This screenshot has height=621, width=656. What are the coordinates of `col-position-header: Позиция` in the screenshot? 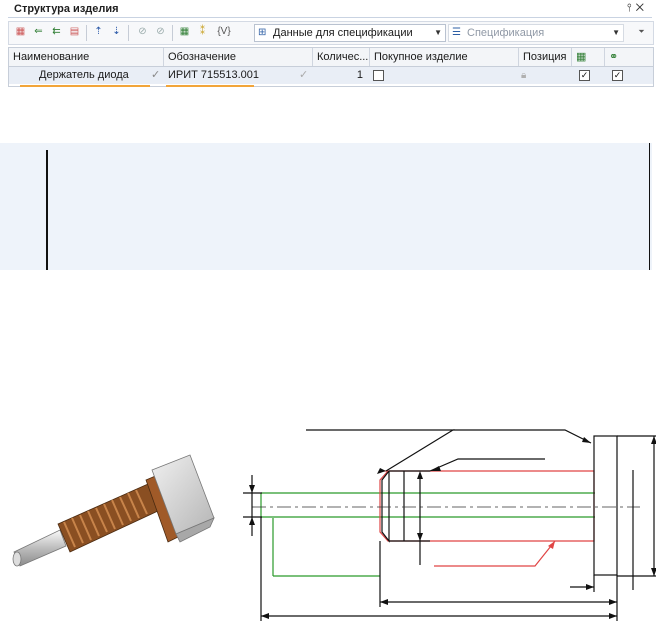 It's located at (545, 57).